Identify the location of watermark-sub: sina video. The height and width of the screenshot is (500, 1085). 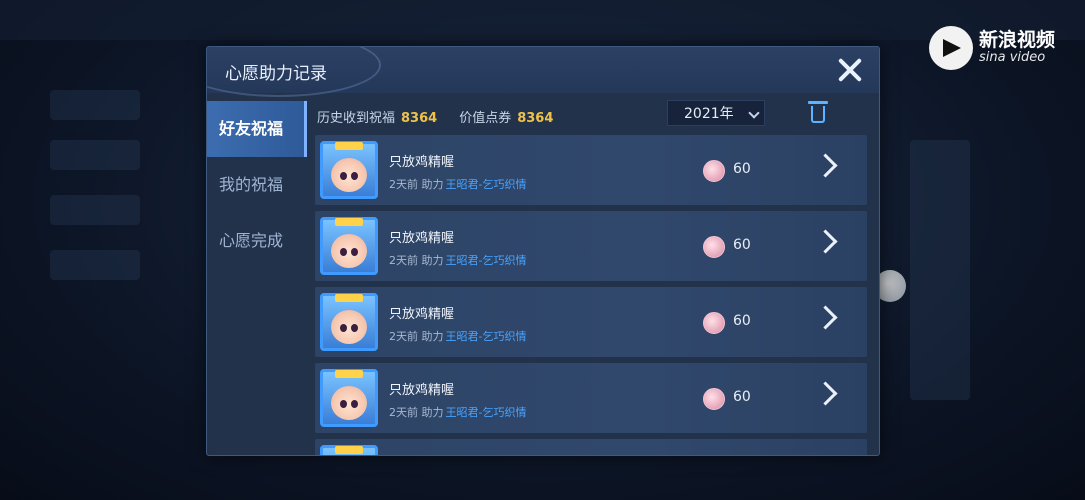
(1012, 58).